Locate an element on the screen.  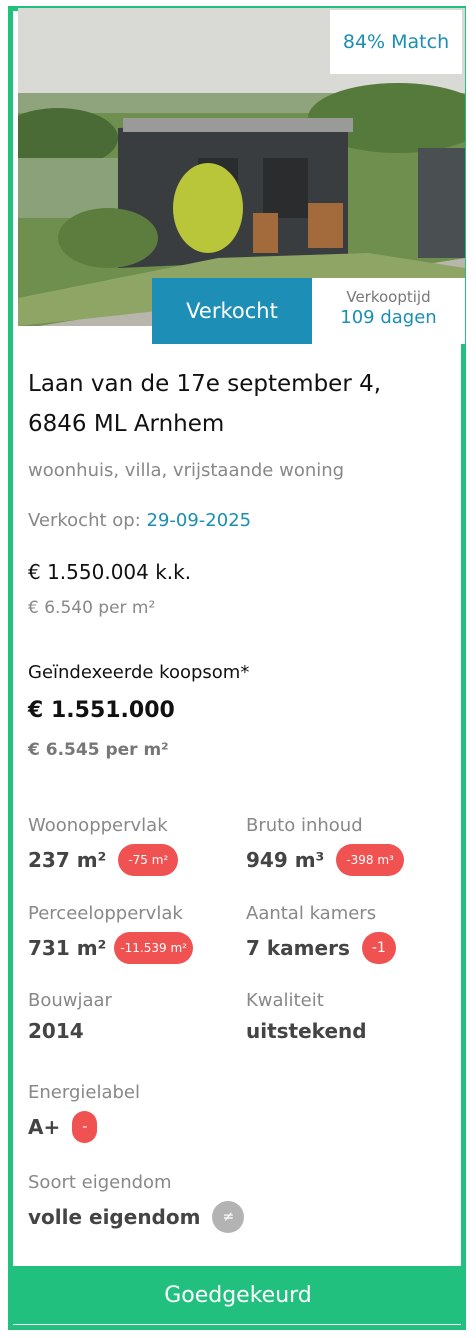
match-badge: 84% Match is located at coordinates (396, 42).